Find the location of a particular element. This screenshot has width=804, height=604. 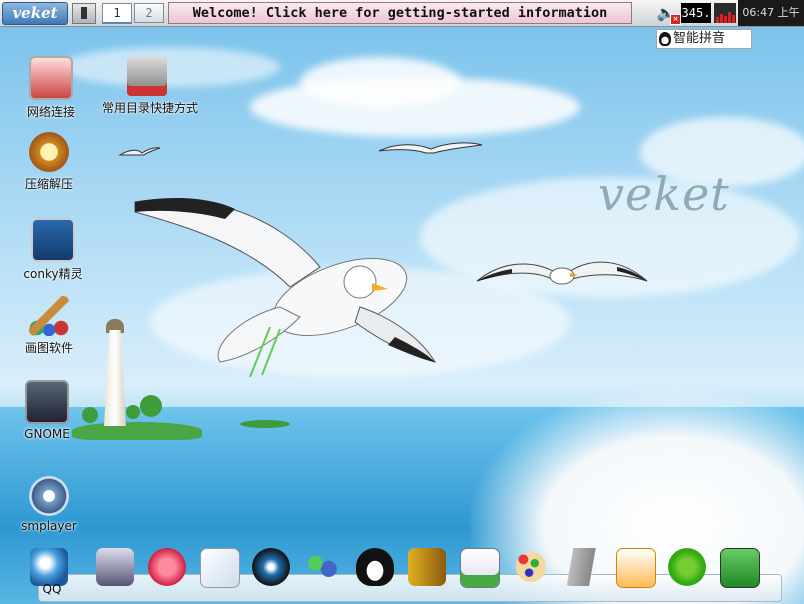

desktop-icon-network: 网络连接 is located at coordinates (51, 88).